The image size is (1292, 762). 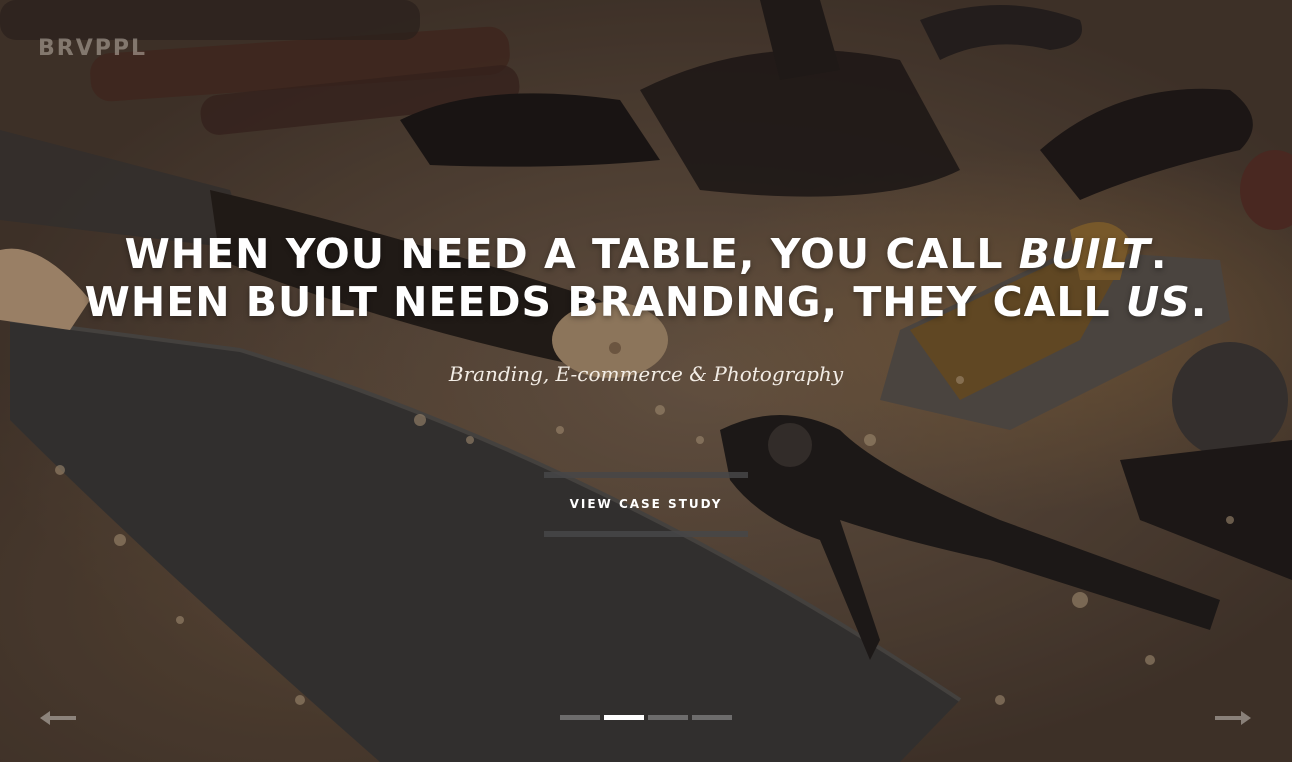 What do you see at coordinates (1158, 302) in the screenshot?
I see `headline-line-2-emphasis: US` at bounding box center [1158, 302].